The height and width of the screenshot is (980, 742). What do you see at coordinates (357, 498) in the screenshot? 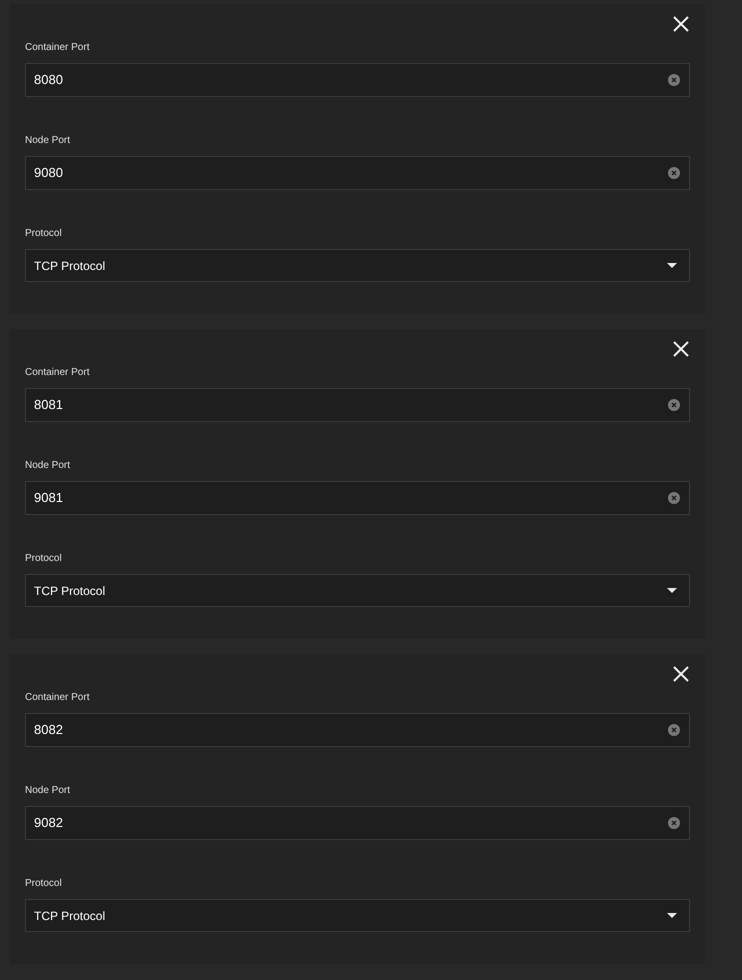
I see `input-field: 9081` at bounding box center [357, 498].